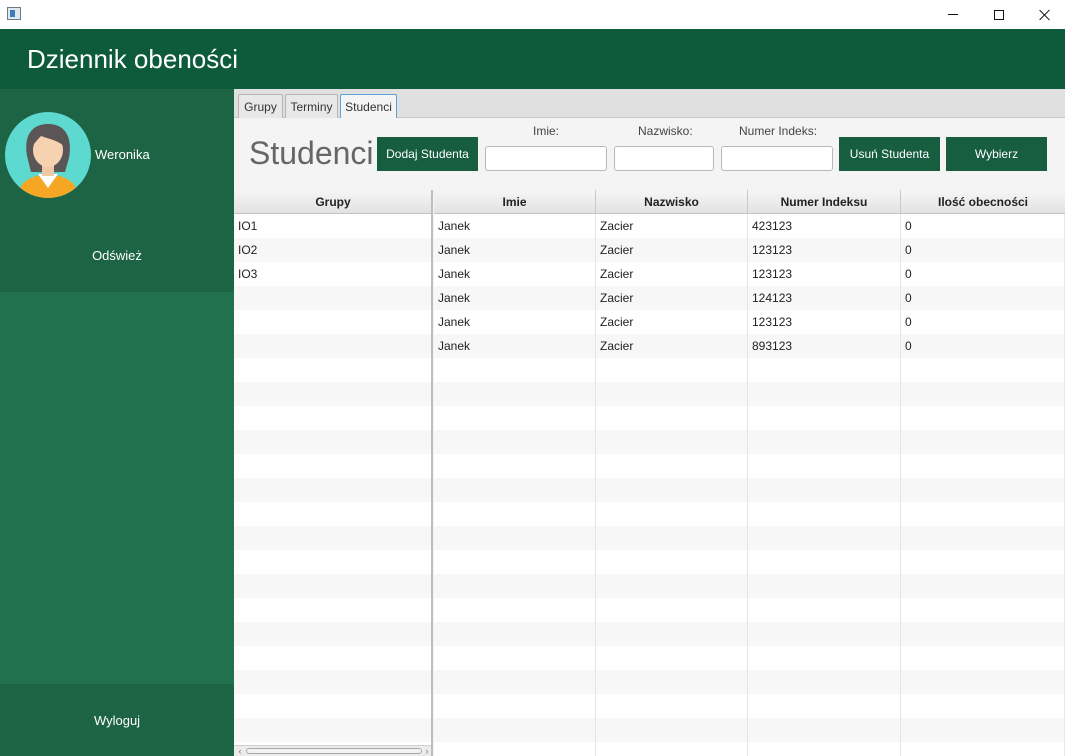 This screenshot has height=756, width=1065. I want to click on remove-student-button: Usuń Studenta, so click(889, 154).